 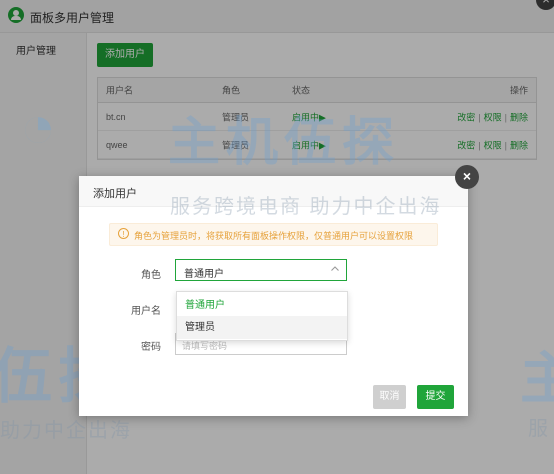 What do you see at coordinates (123, 233) in the screenshot?
I see `info-circle-icon: !` at bounding box center [123, 233].